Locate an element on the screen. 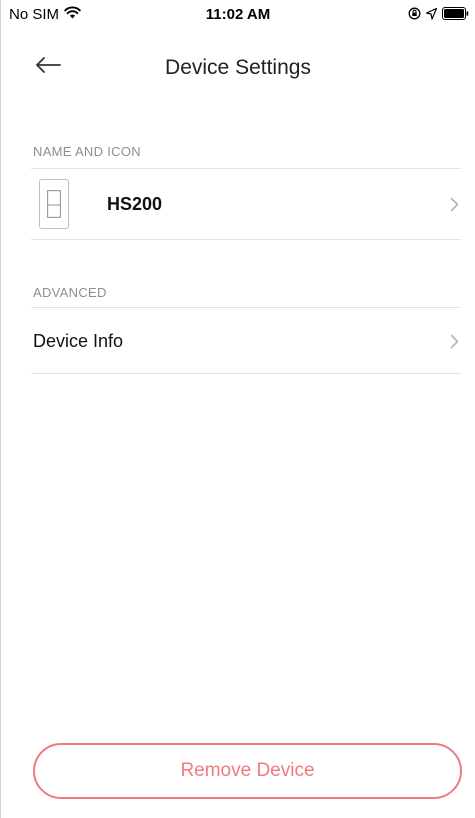  light-switch-icon is located at coordinates (54, 204).